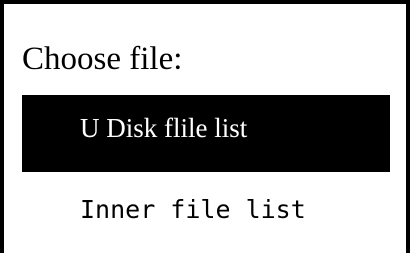 Image resolution: width=410 pixels, height=253 pixels. I want to click on screen-border-right, so click(408, 126).